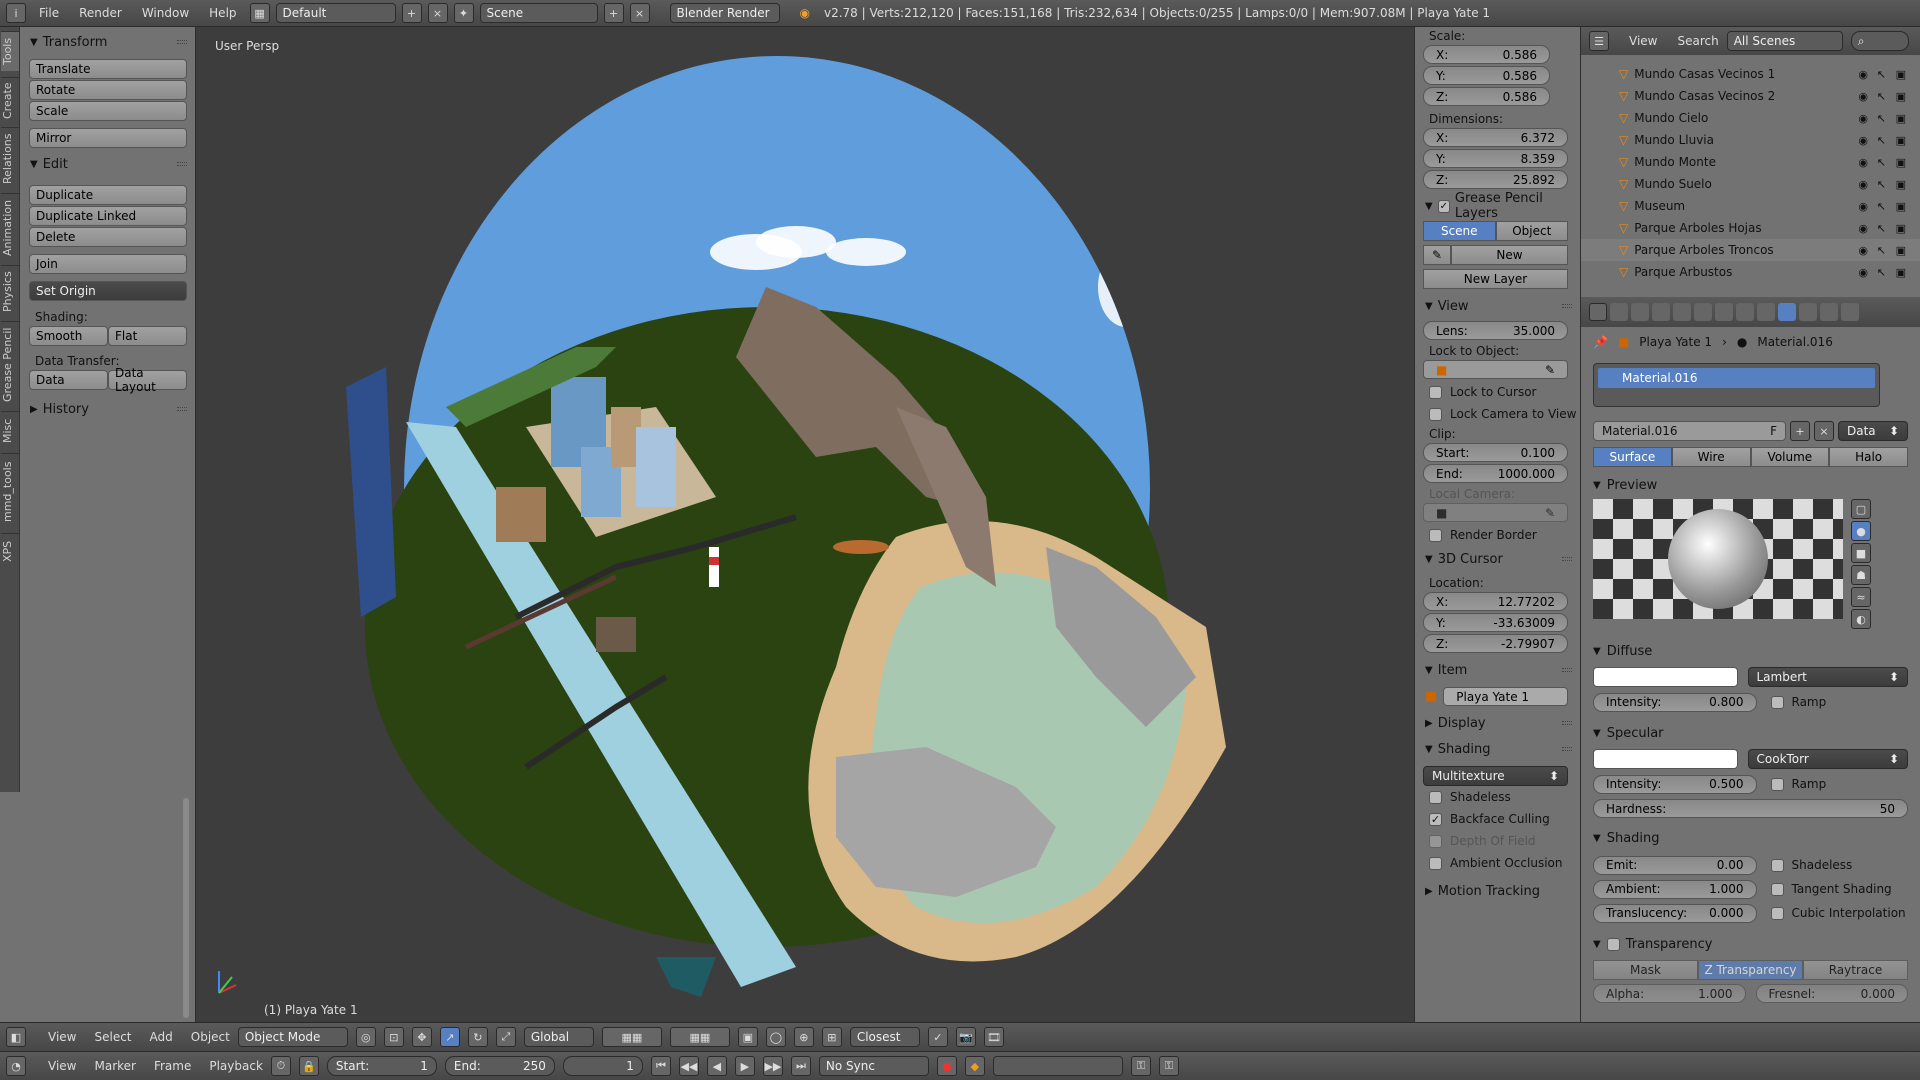 This screenshot has height=1080, width=1920. What do you see at coordinates (62, 1037) in the screenshot?
I see `menu-view: View` at bounding box center [62, 1037].